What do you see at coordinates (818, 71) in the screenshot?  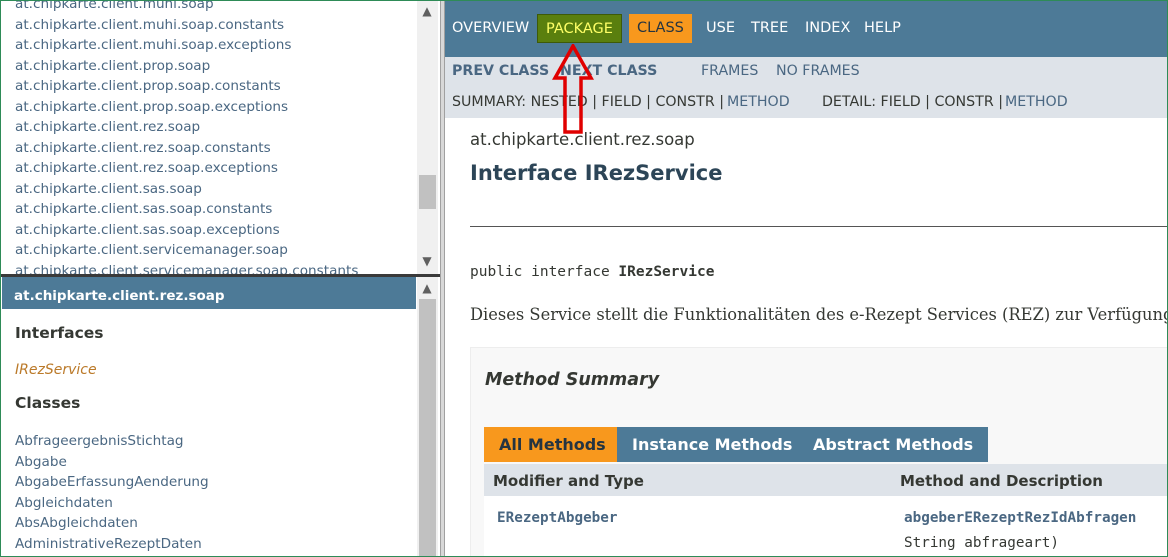 I see `no-frames-link: NO FRAMES` at bounding box center [818, 71].